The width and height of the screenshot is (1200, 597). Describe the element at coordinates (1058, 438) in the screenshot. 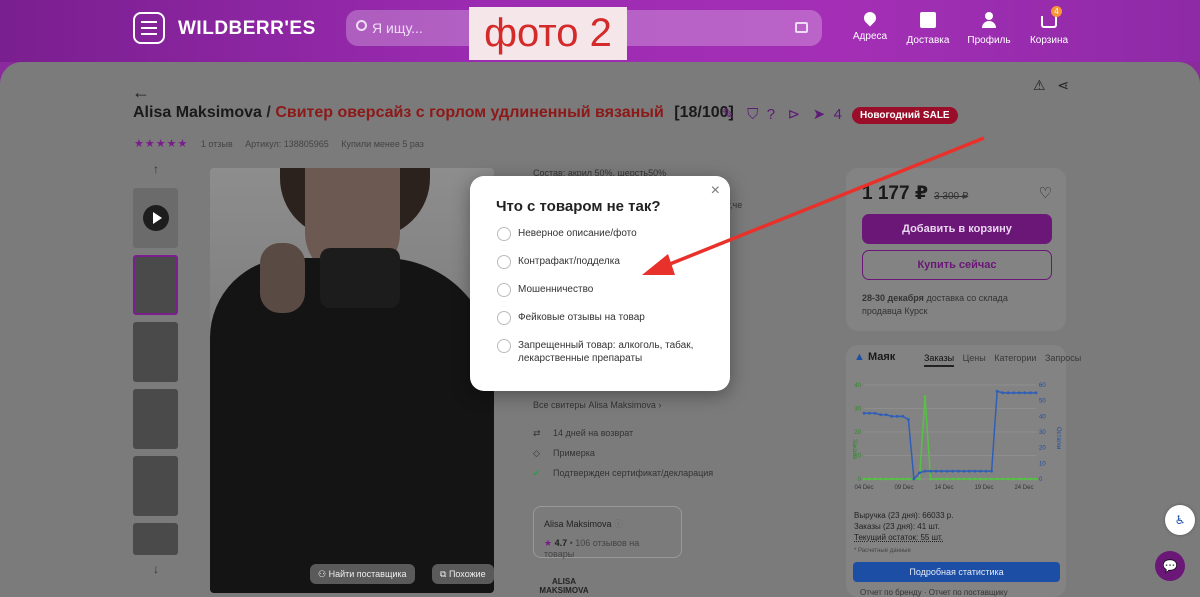

I see `y-right-label: Остатки` at that location.